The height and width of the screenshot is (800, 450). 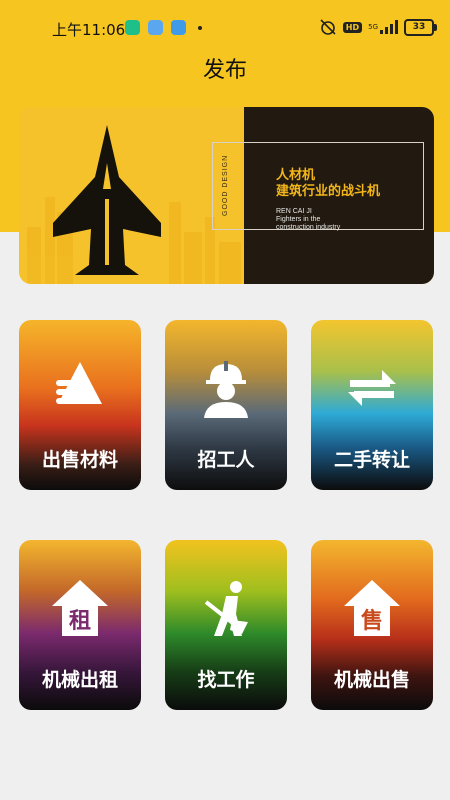 I want to click on banner-subtitle-line3: construction industry, so click(x=308, y=227).